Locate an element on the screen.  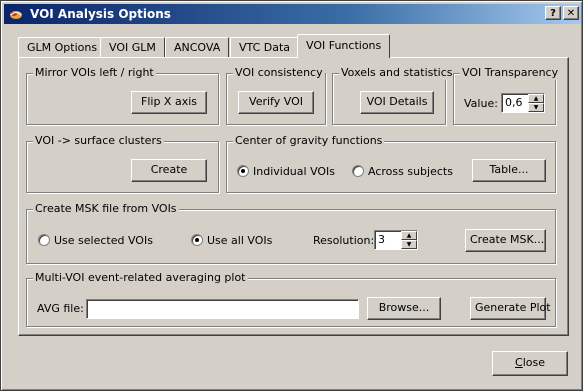
transparency-value-label: Value: is located at coordinates (481, 103).